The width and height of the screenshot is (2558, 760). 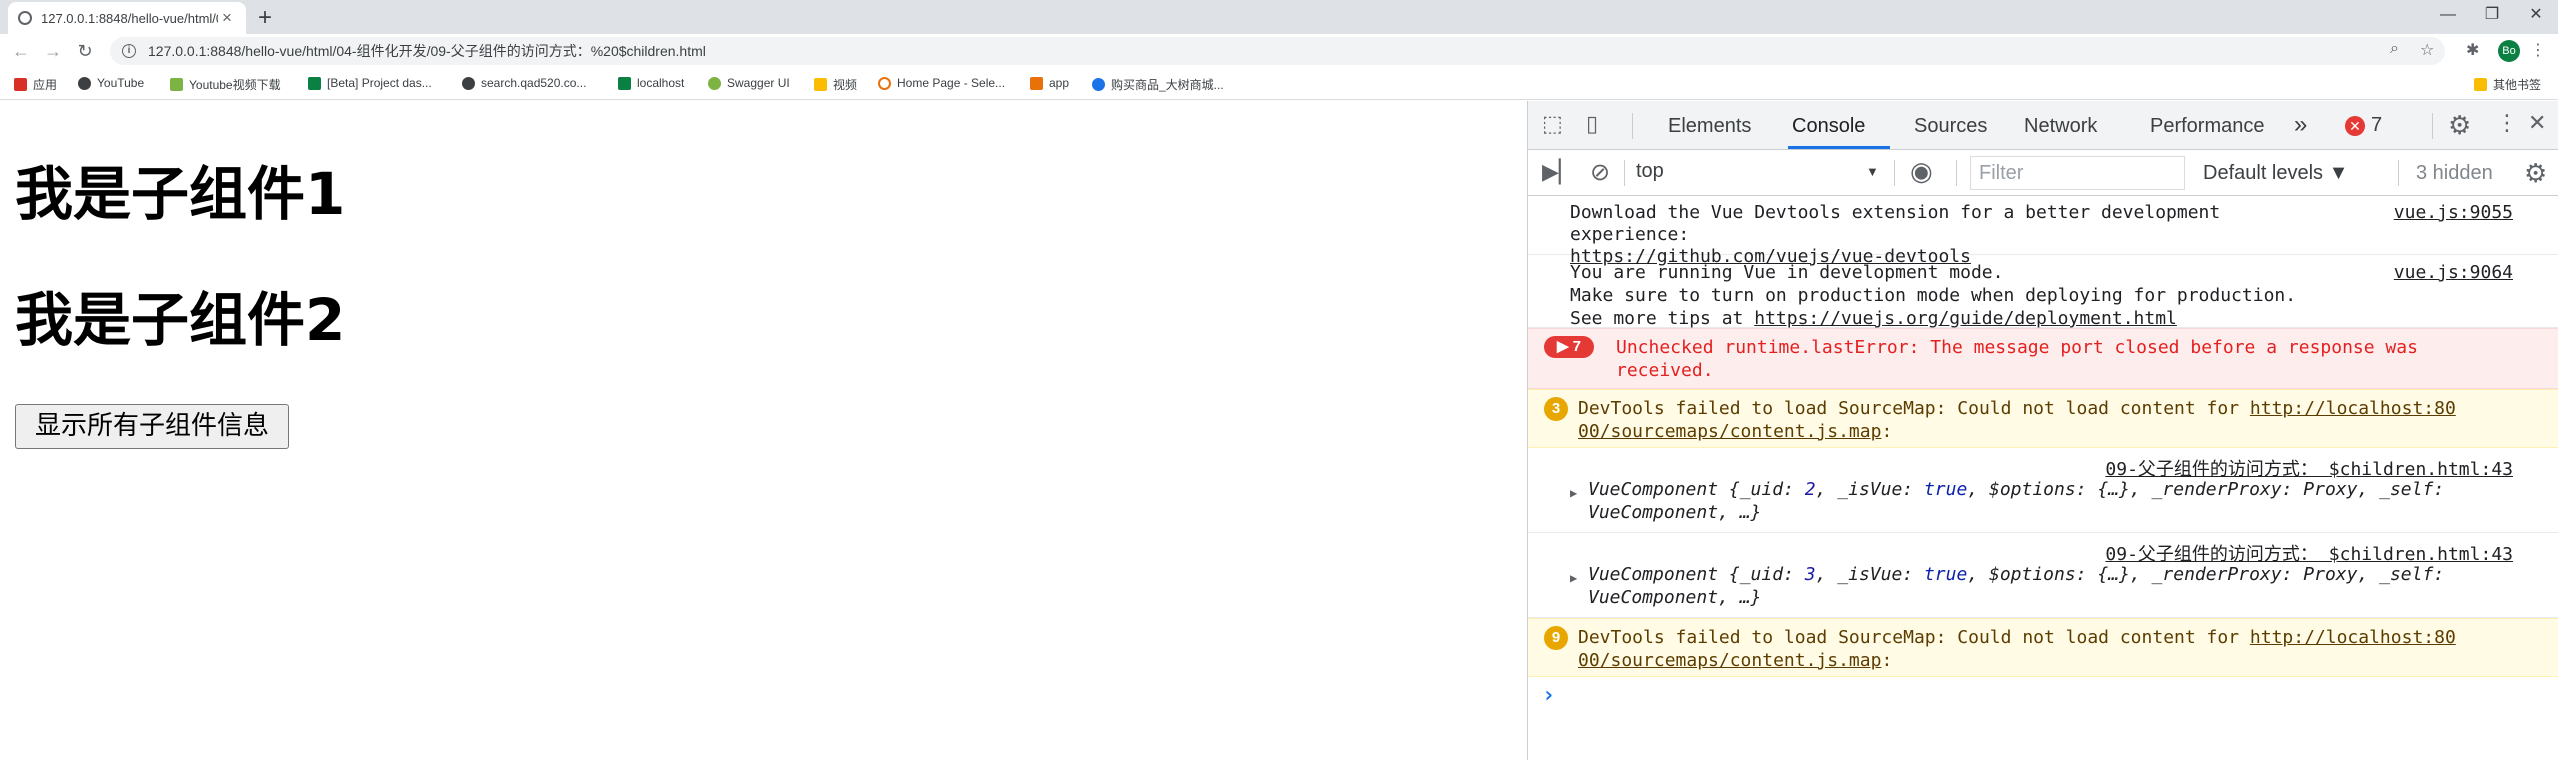 What do you see at coordinates (1872, 171) in the screenshot?
I see `chevron-down-icon: ▼` at bounding box center [1872, 171].